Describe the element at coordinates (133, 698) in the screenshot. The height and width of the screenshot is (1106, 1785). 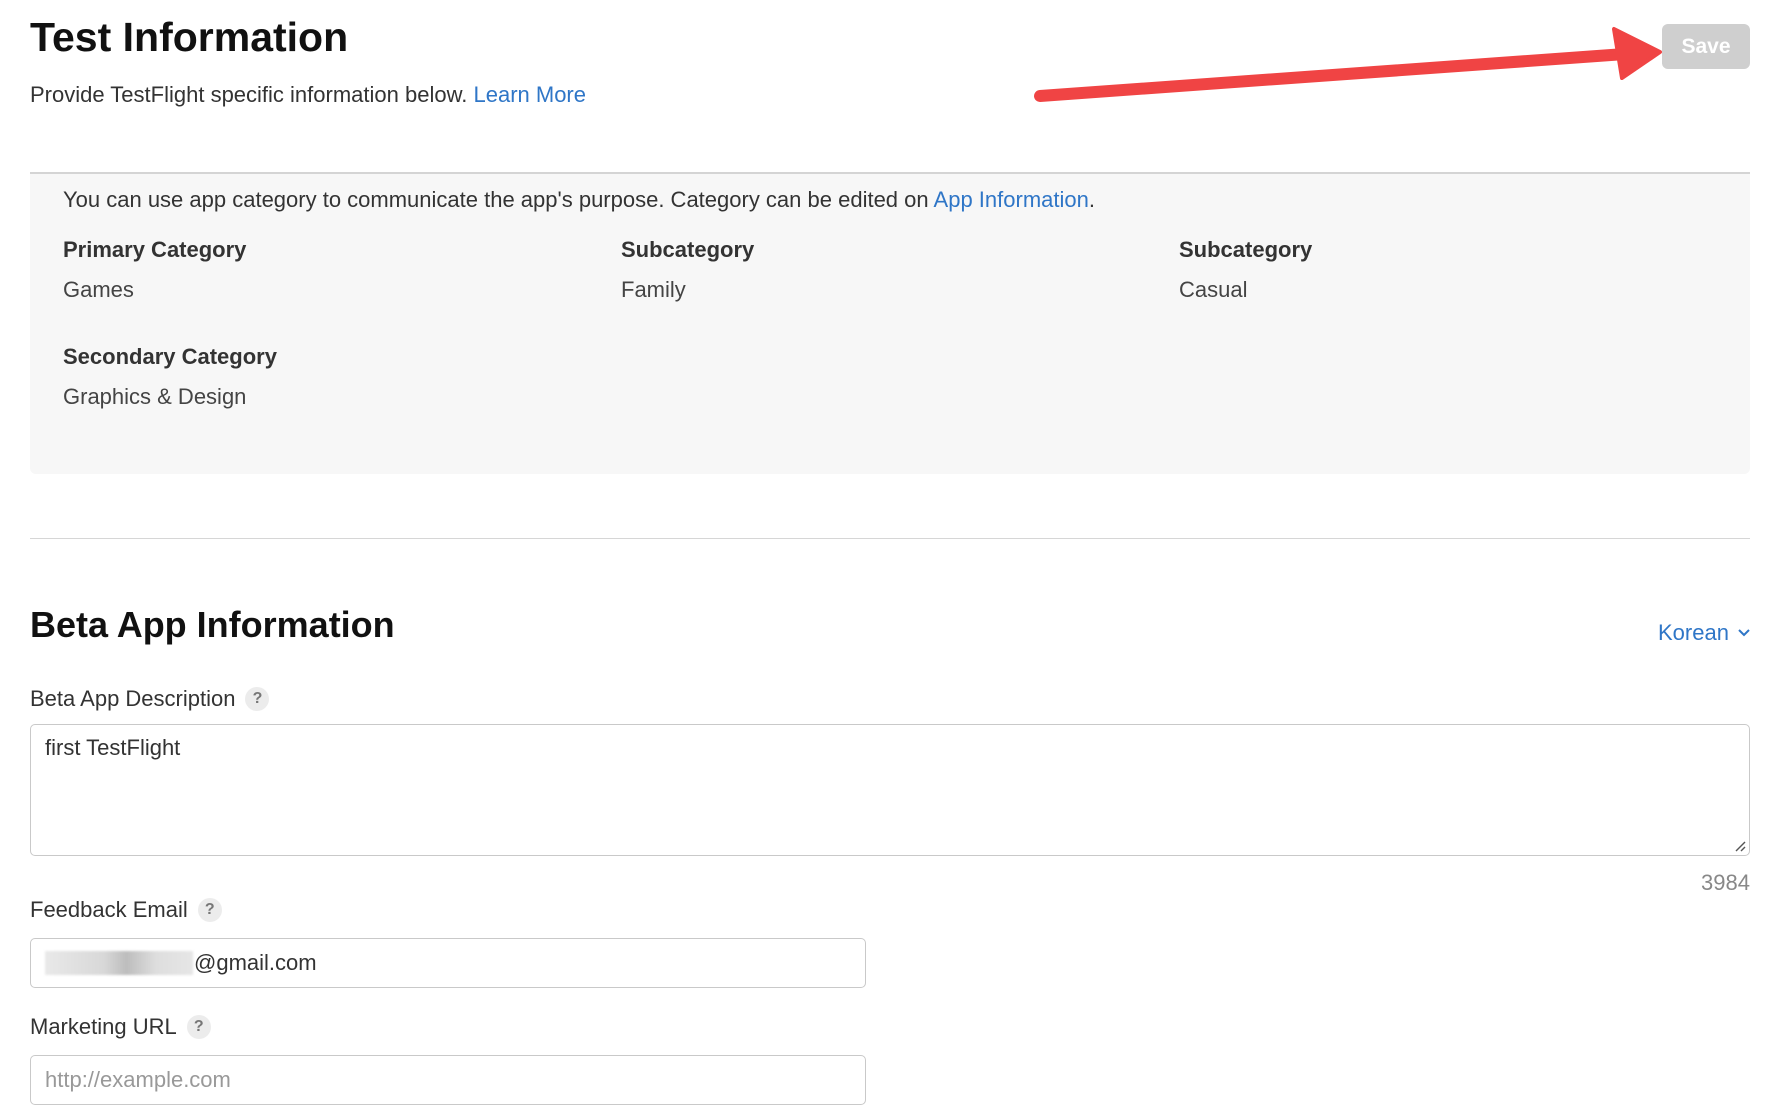
I see `beta-app-description-label-text: Beta App Description` at that location.